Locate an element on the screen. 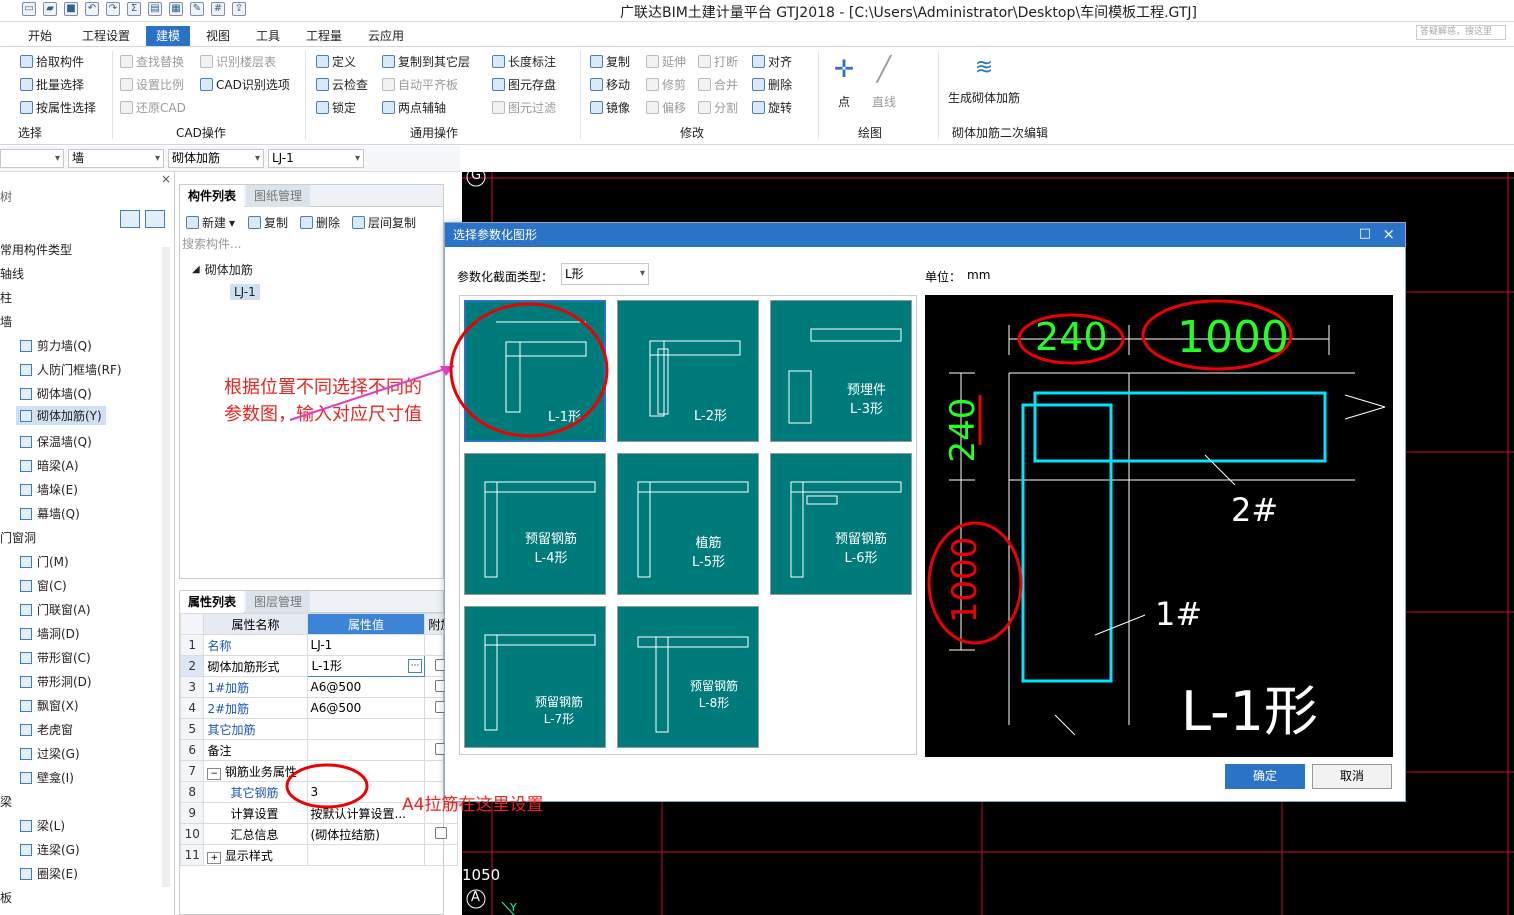 Image resolution: width=1514 pixels, height=915 pixels. copy-to-other-floor-button: 复制到其它层 is located at coordinates (426, 61).